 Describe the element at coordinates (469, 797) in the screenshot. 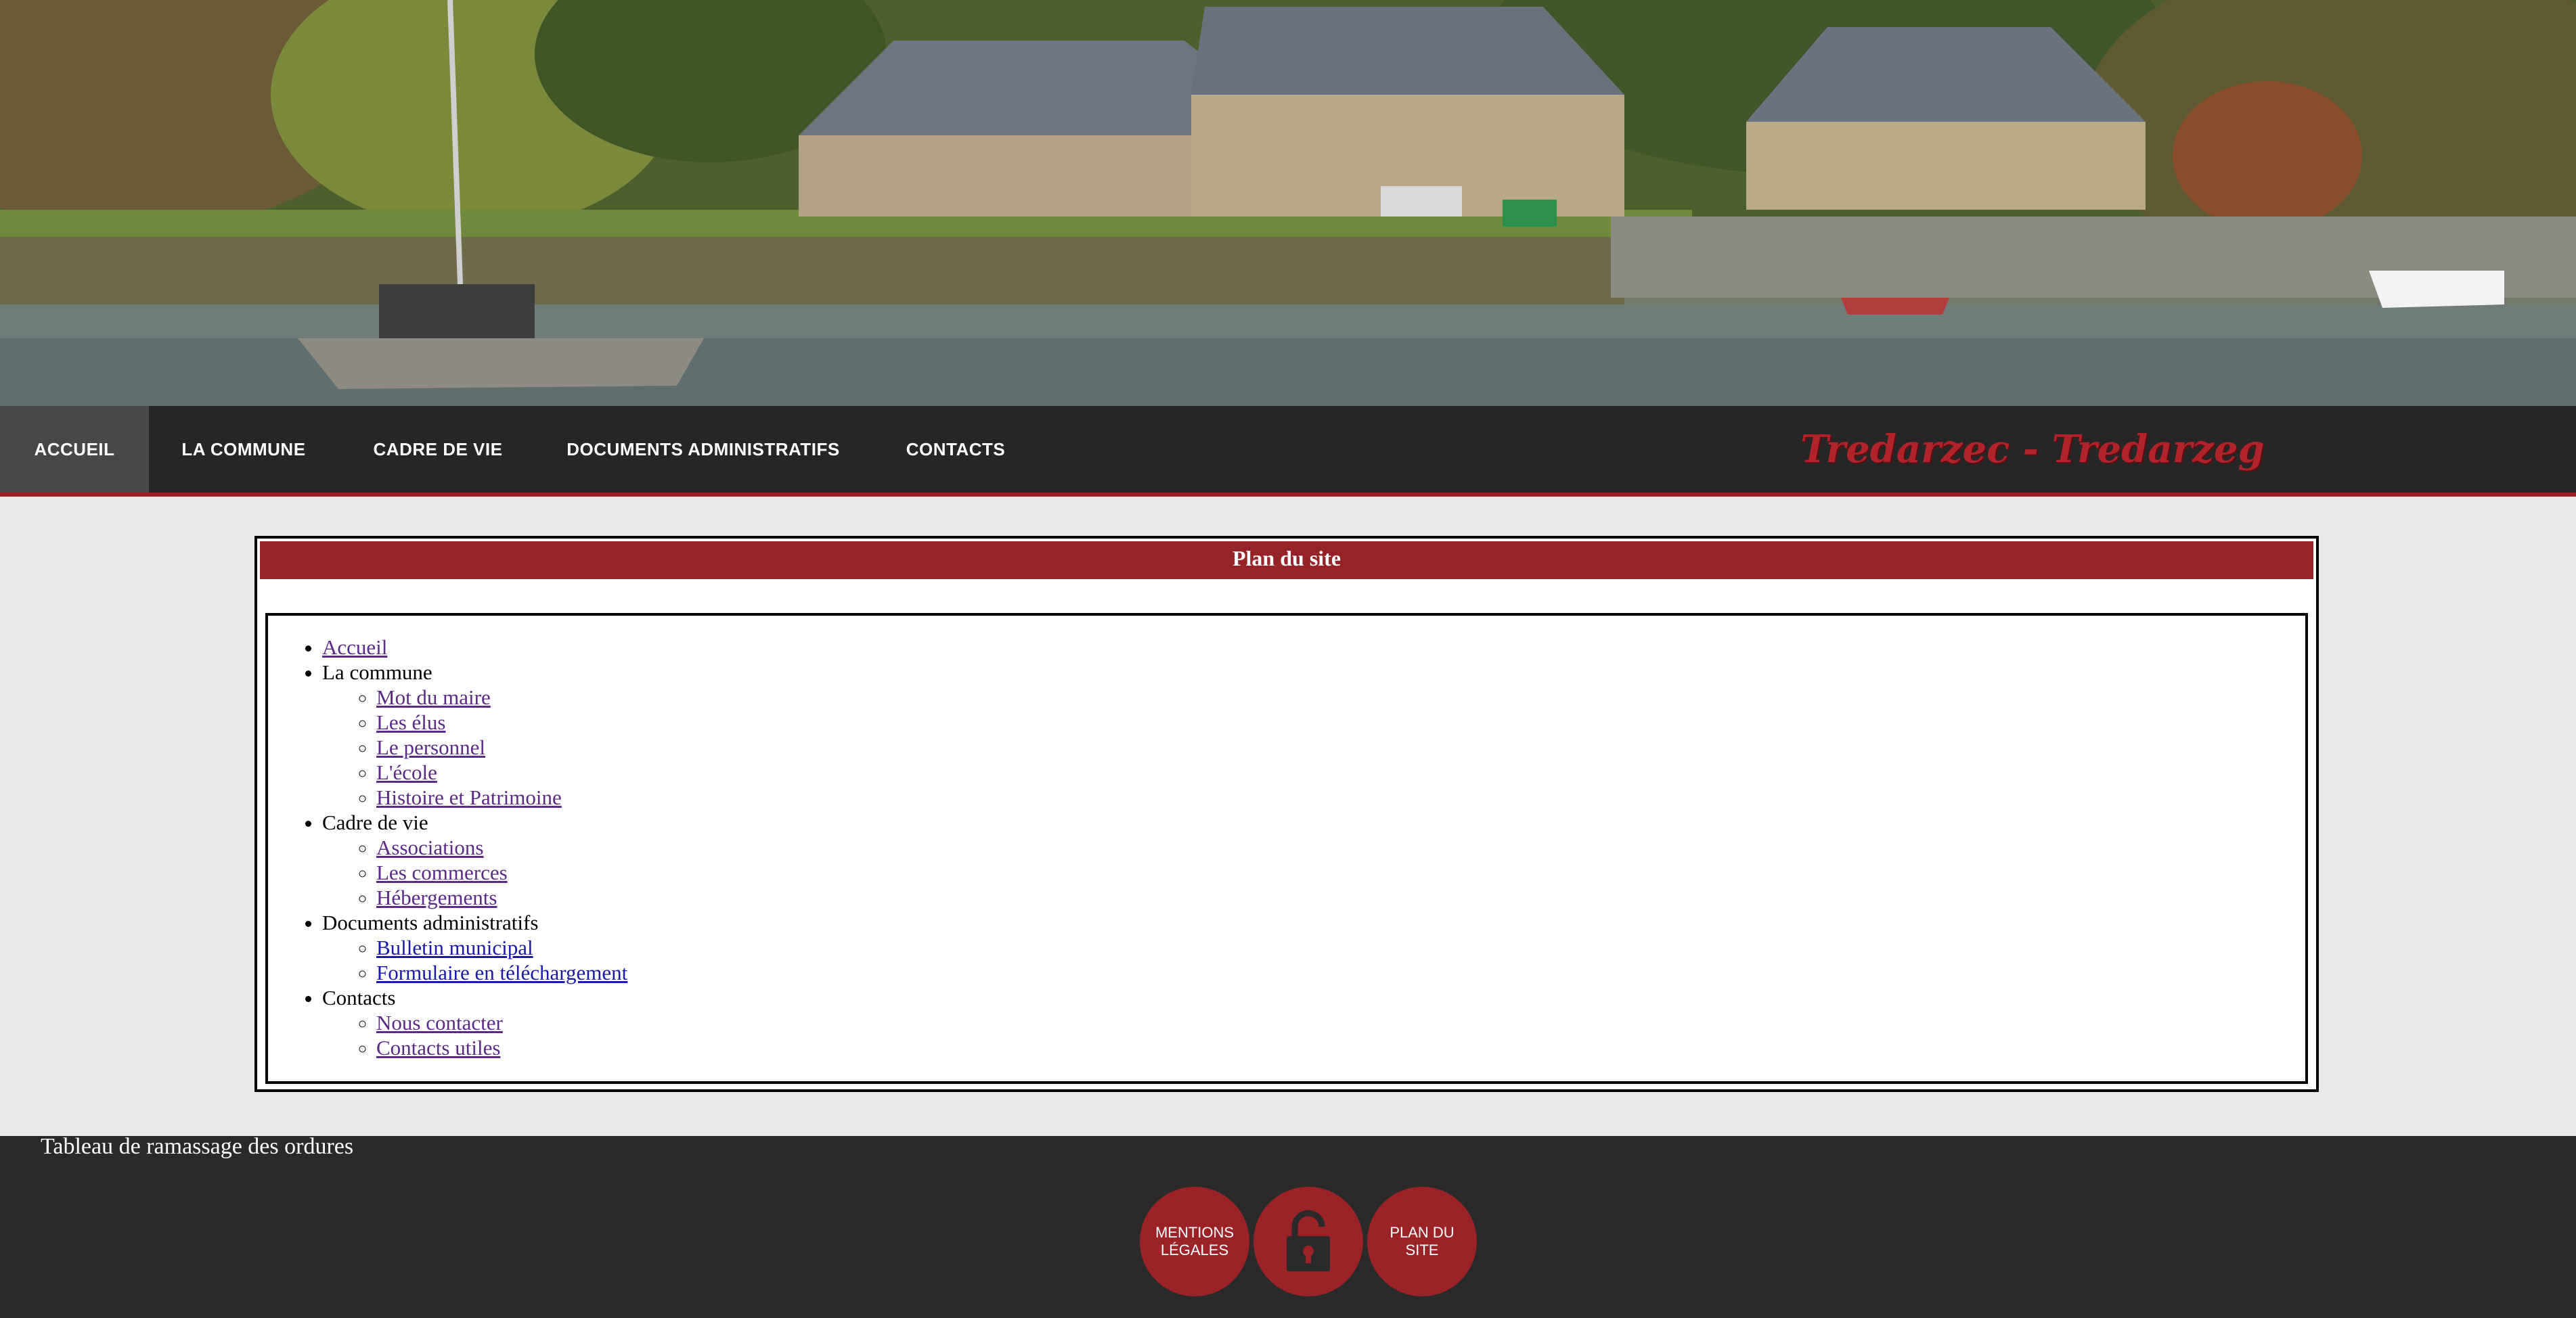

I see `link-histoire-et-patrimoine: Histoire et Patrimoine` at that location.